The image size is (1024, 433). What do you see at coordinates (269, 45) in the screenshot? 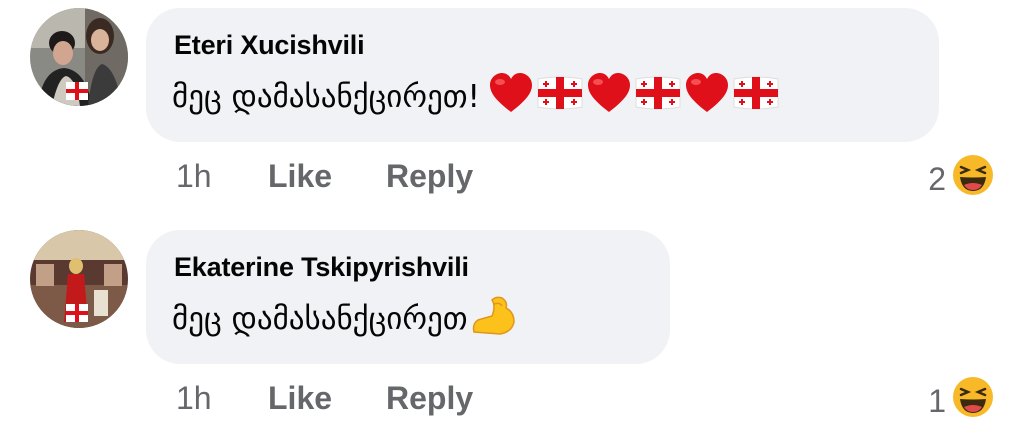
I see `comment-author: Eteri Xucishvili` at bounding box center [269, 45].